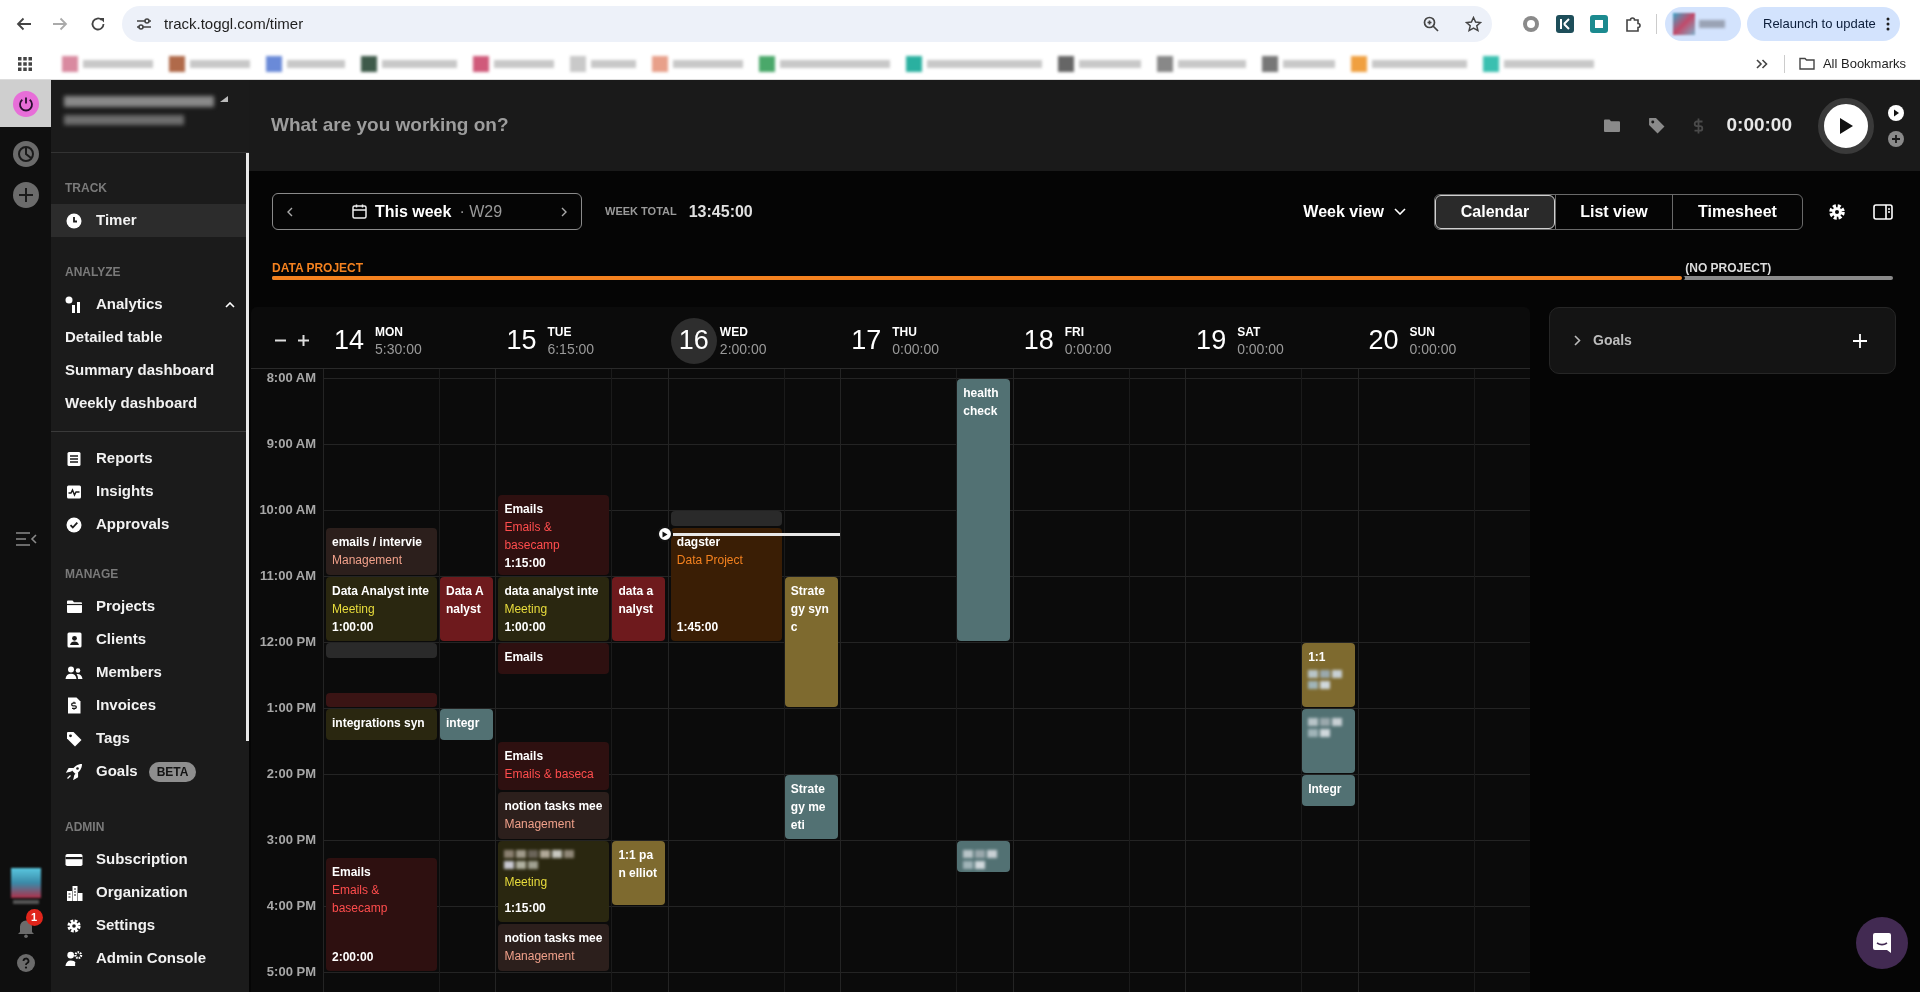 This screenshot has height=992, width=1920. I want to click on week-label: This week, so click(413, 211).